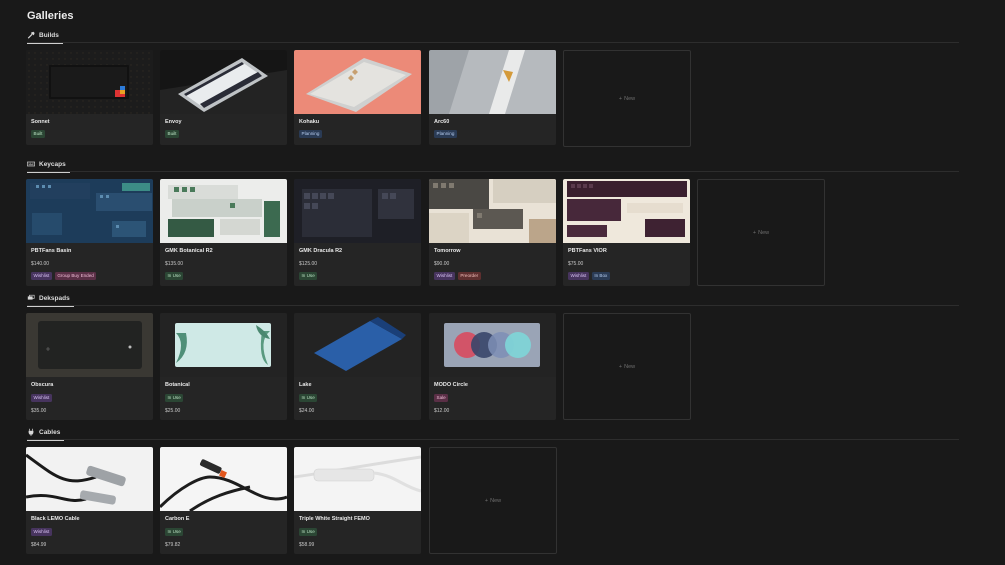 The image size is (1005, 565). I want to click on gallery-card-arc60: Arc60 Planning, so click(492, 97).